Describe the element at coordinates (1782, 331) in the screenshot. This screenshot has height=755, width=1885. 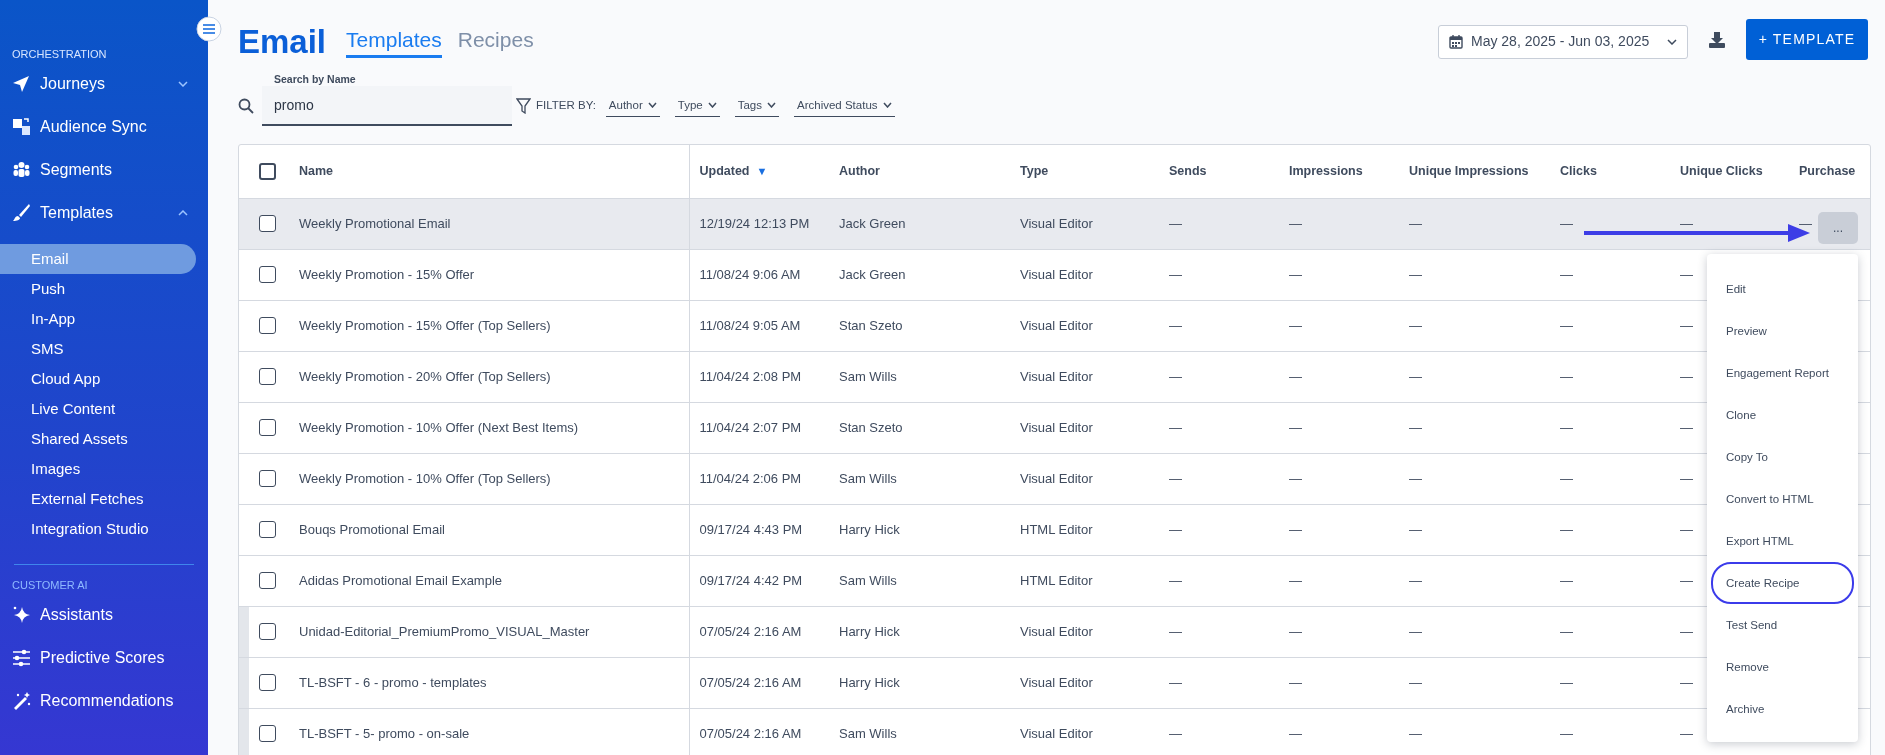
I see `menu-item: Preview` at that location.